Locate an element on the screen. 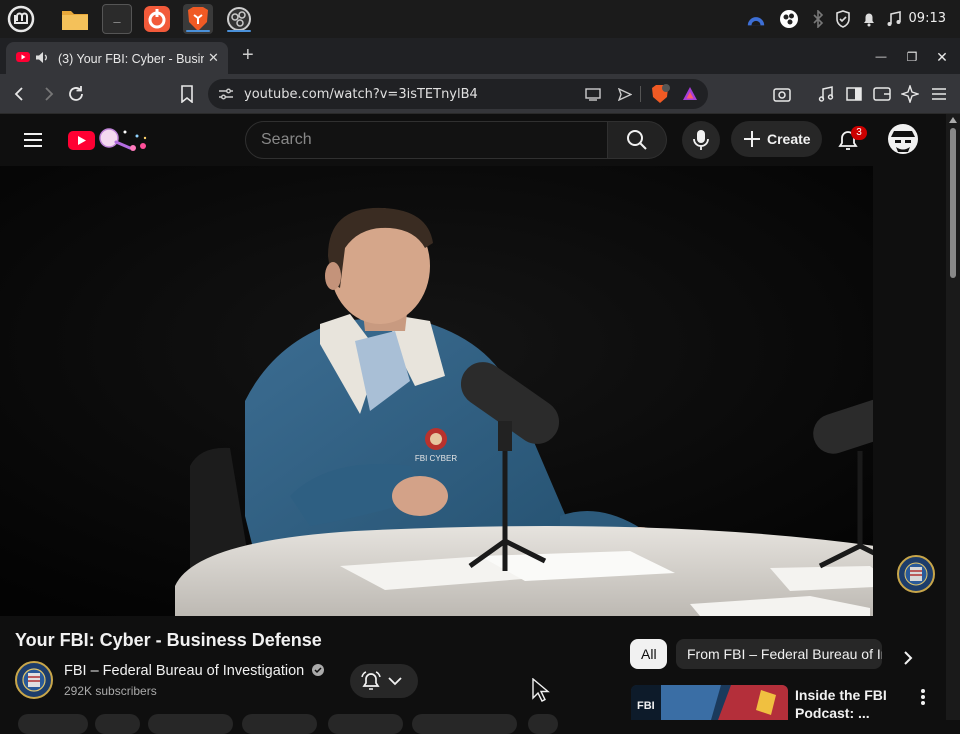 The height and width of the screenshot is (734, 960). maximize-icon: ❐ is located at coordinates (912, 57).